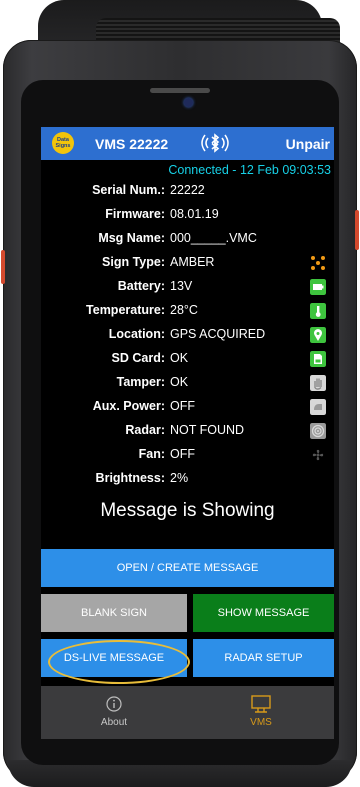 The height and width of the screenshot is (787, 360). What do you see at coordinates (181, 286) in the screenshot?
I see `info-value: 13V` at bounding box center [181, 286].